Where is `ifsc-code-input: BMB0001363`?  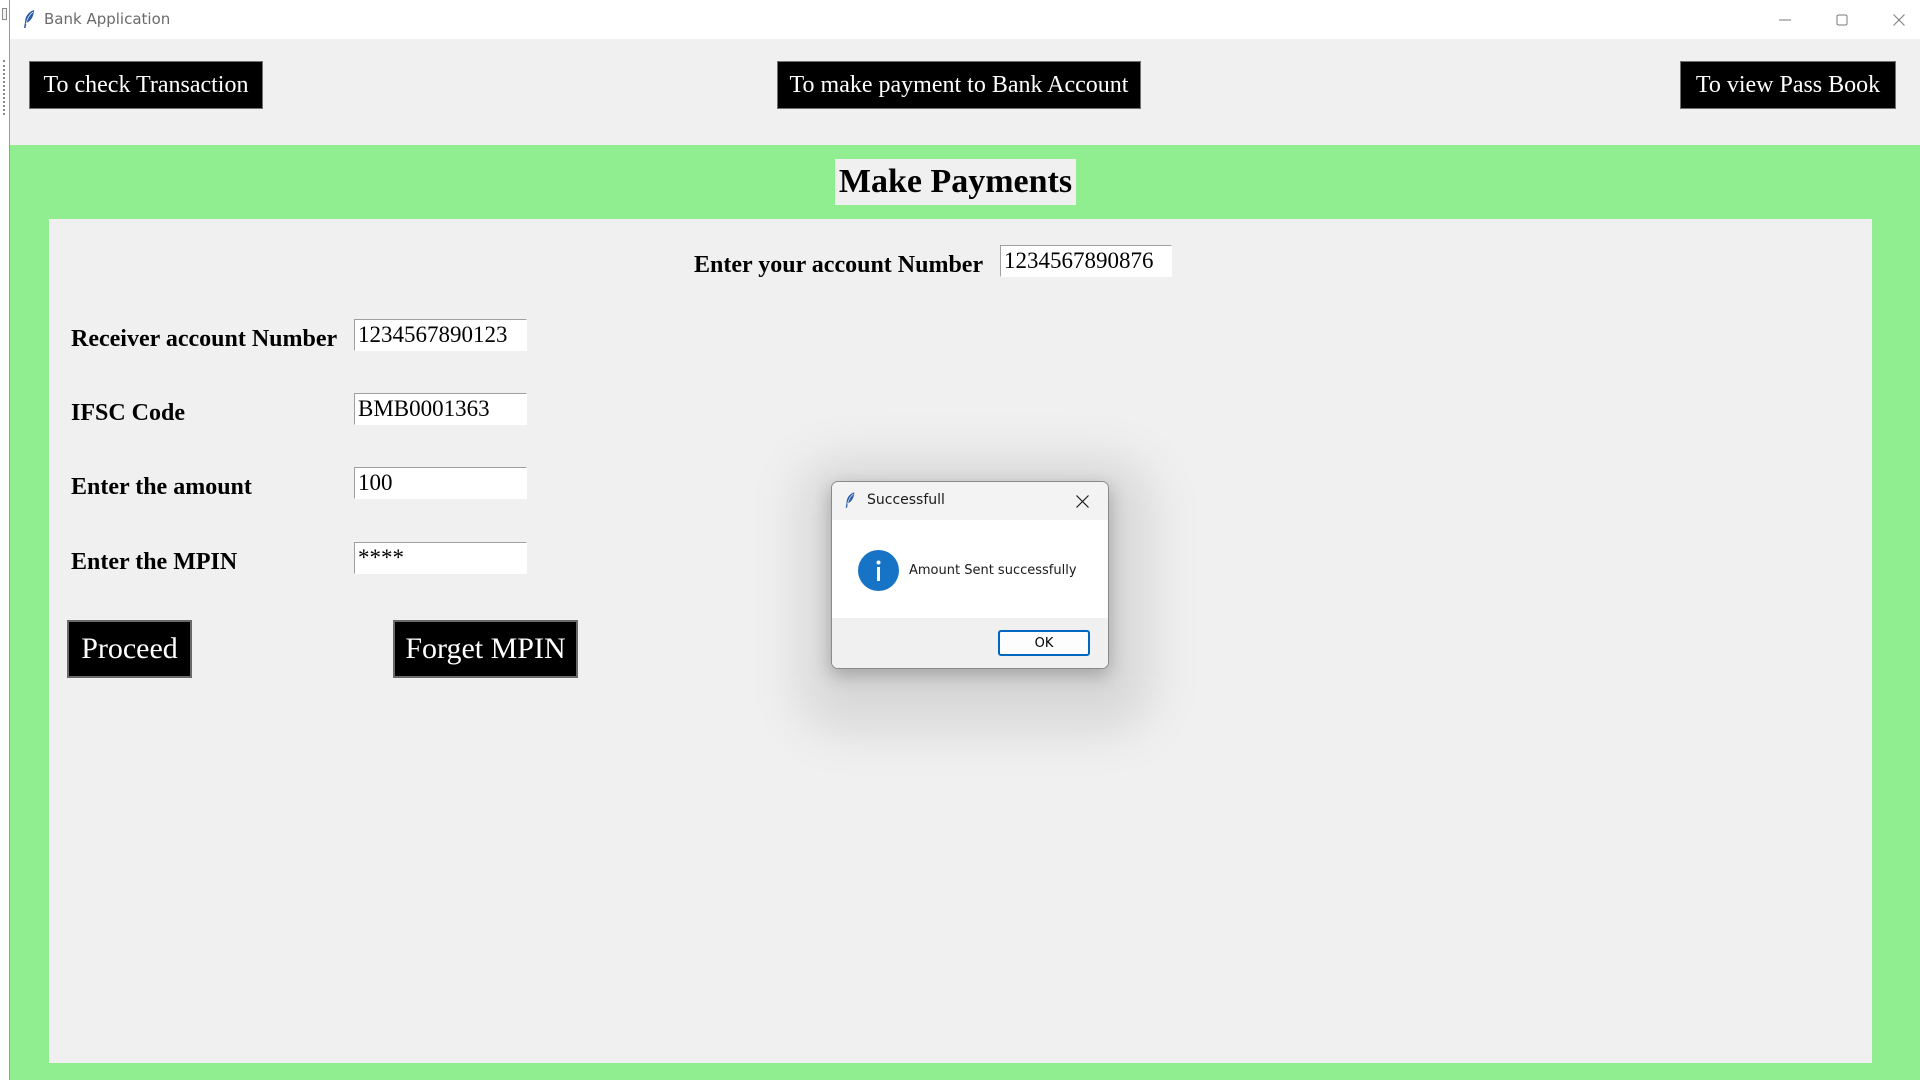 ifsc-code-input: BMB0001363 is located at coordinates (440, 409).